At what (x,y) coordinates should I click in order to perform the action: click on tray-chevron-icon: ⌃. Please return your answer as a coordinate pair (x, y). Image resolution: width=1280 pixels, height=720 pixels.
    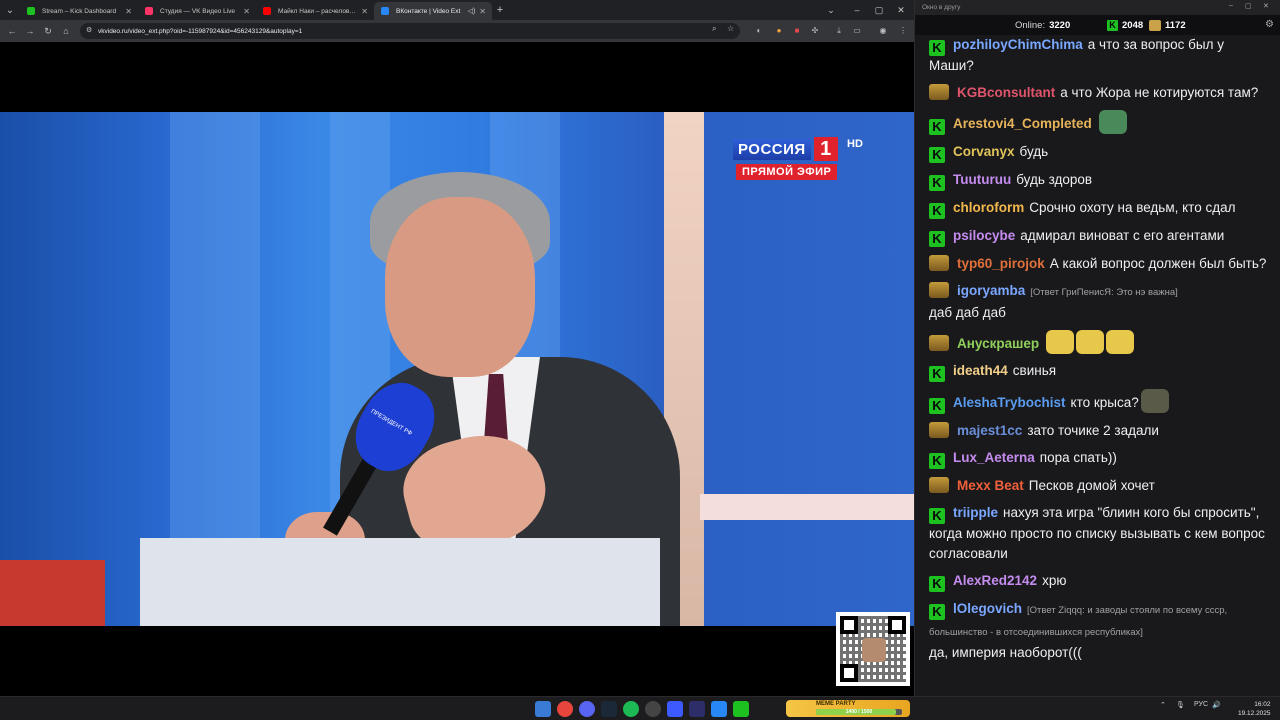
    Looking at the image, I should click on (1163, 705).